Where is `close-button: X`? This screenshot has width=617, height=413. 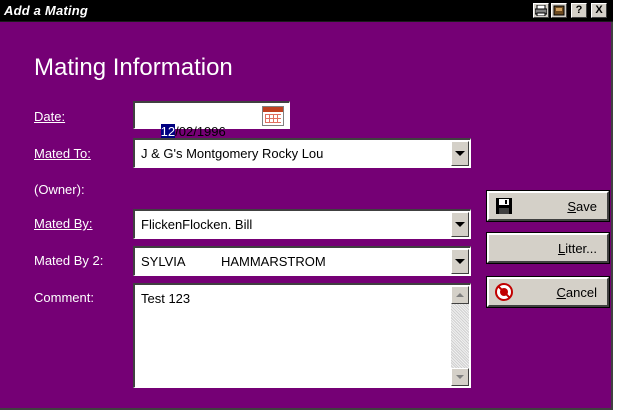 close-button: X is located at coordinates (599, 10).